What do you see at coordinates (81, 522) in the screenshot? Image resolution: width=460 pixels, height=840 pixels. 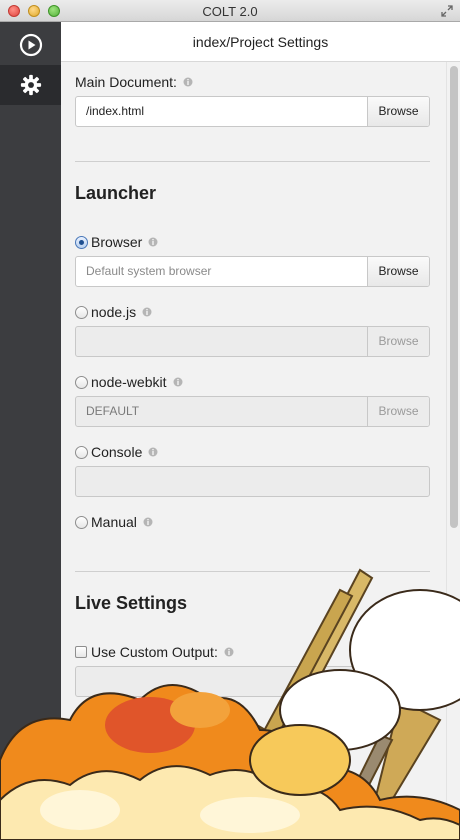 I see `manual-radio` at bounding box center [81, 522].